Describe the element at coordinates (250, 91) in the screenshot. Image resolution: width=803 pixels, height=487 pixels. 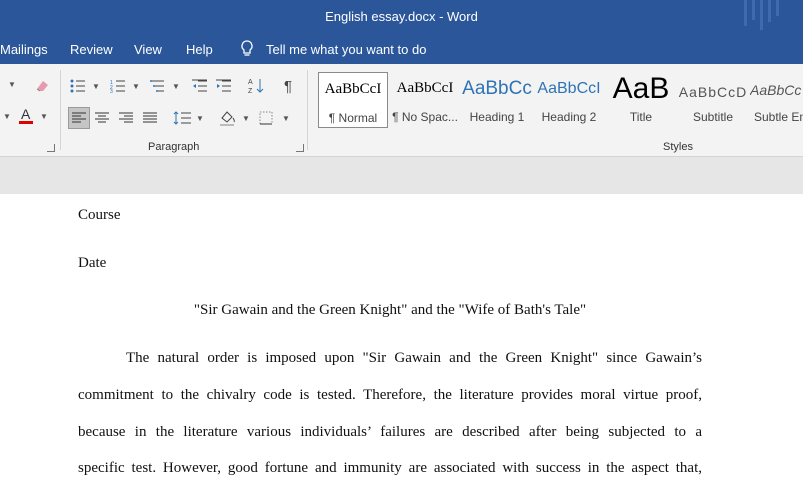
I see `svg-text: Z` at that location.